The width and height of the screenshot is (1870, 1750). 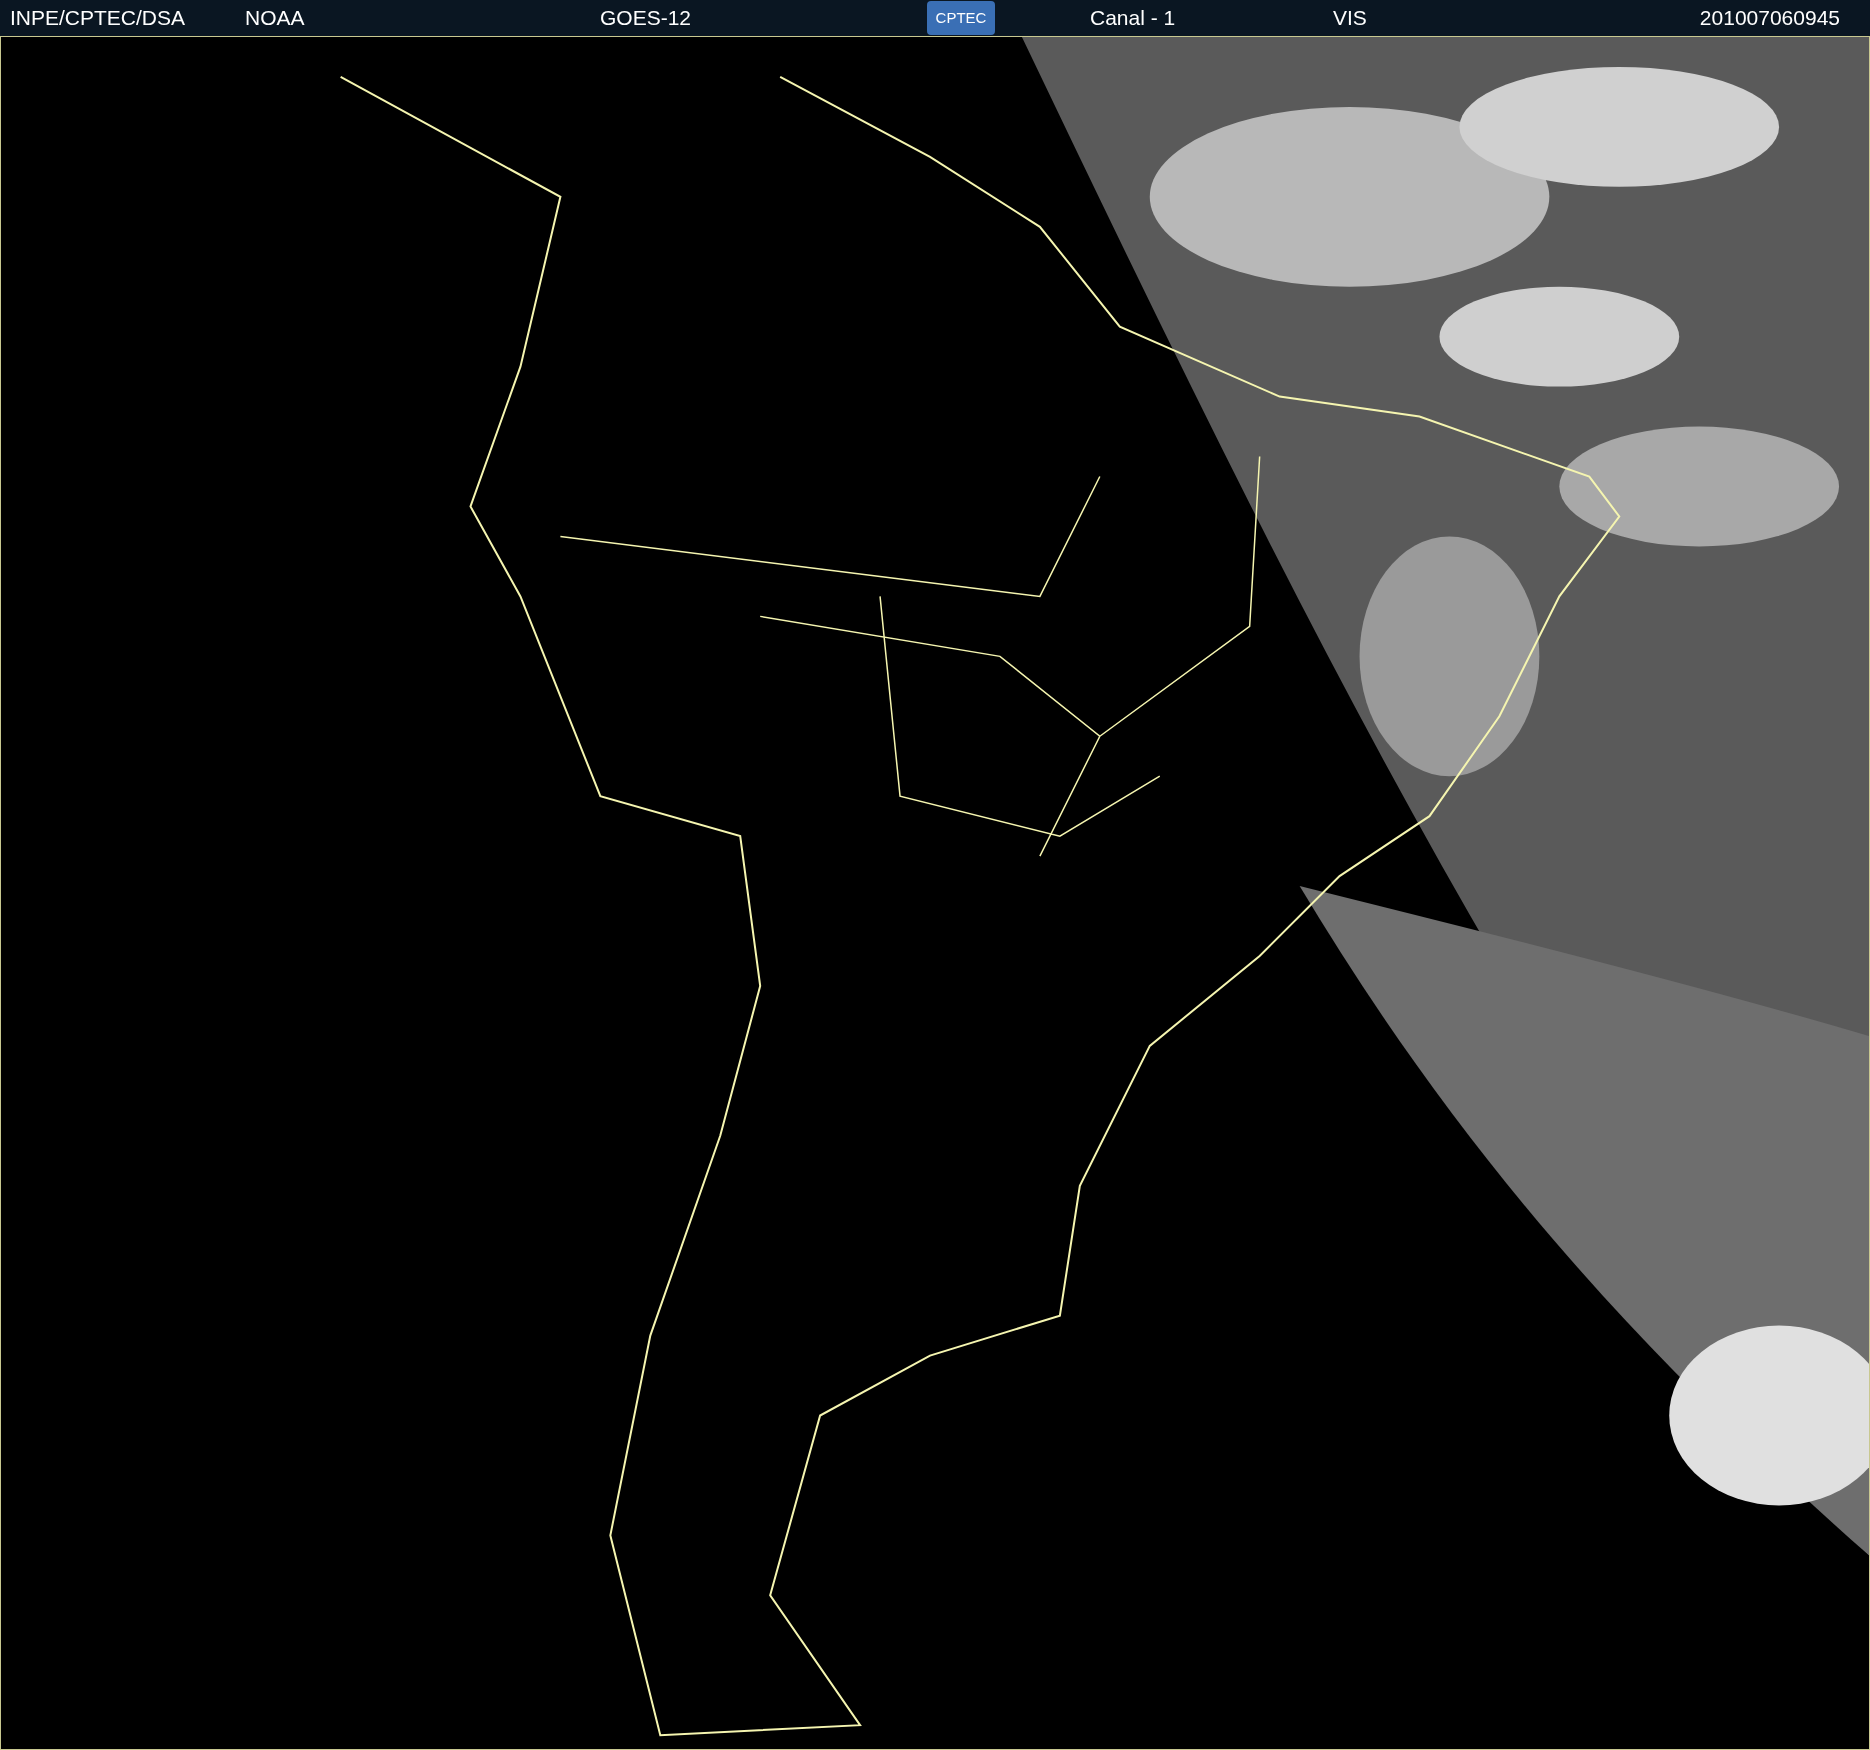 What do you see at coordinates (646, 18) in the screenshot?
I see `satellite-label: GOES-12` at bounding box center [646, 18].